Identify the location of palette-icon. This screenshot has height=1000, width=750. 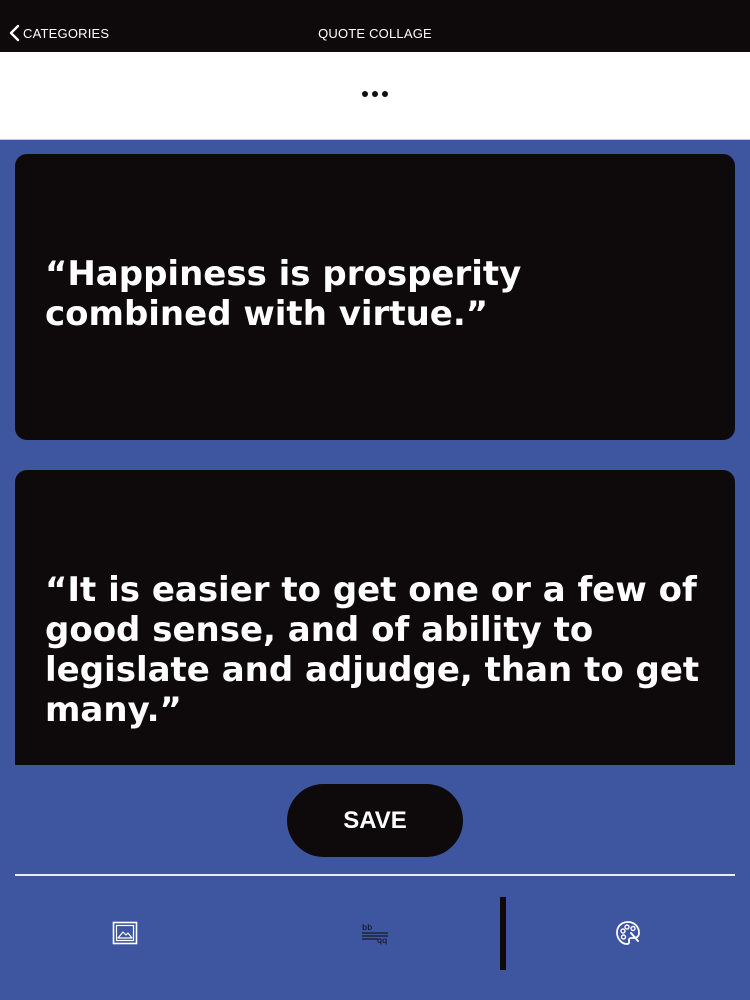
(628, 933).